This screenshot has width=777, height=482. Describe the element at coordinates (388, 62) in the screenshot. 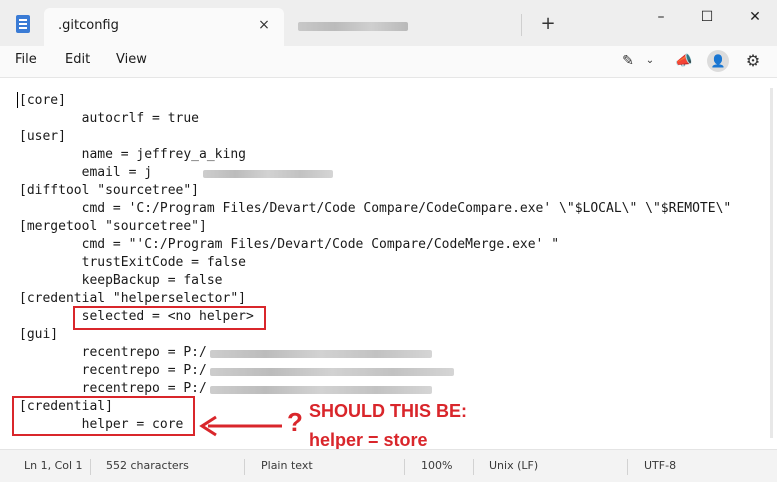

I see `menu-bar: File Edit View ✎ ⌄ 📣 👤 ⚙` at that location.